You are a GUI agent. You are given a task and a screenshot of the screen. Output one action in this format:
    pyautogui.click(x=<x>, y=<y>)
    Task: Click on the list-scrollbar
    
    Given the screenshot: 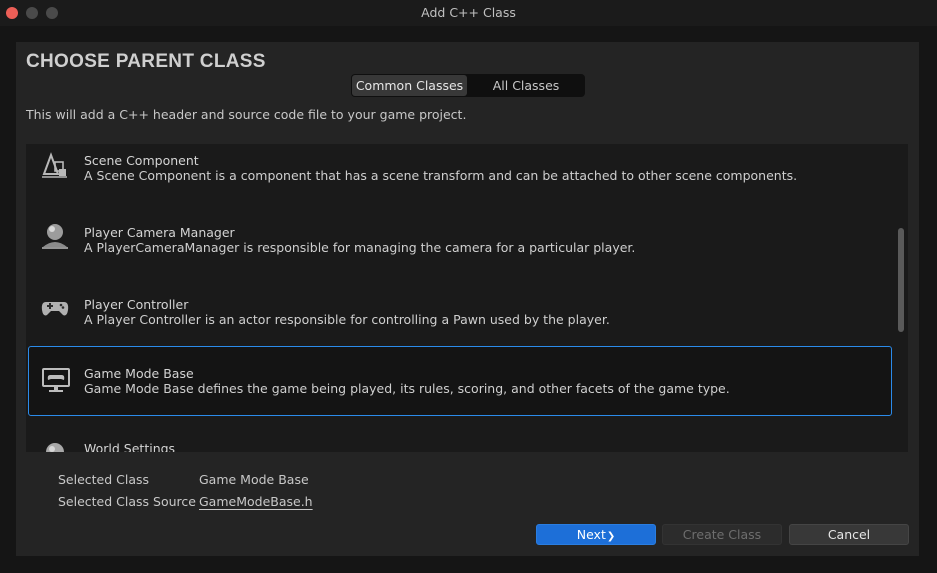 What is the action you would take?
    pyautogui.click(x=901, y=280)
    